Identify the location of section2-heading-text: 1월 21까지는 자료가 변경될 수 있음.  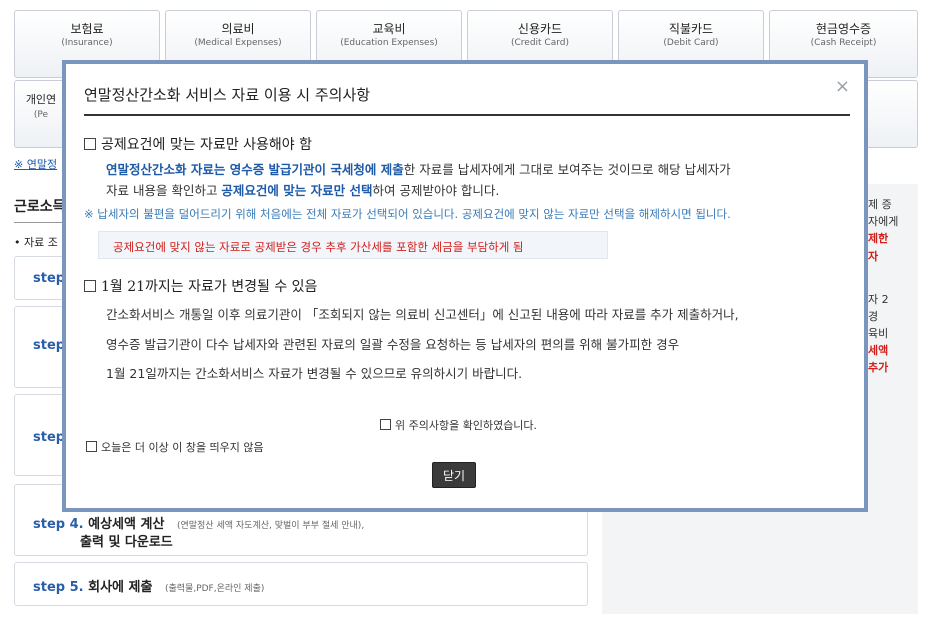
(209, 287).